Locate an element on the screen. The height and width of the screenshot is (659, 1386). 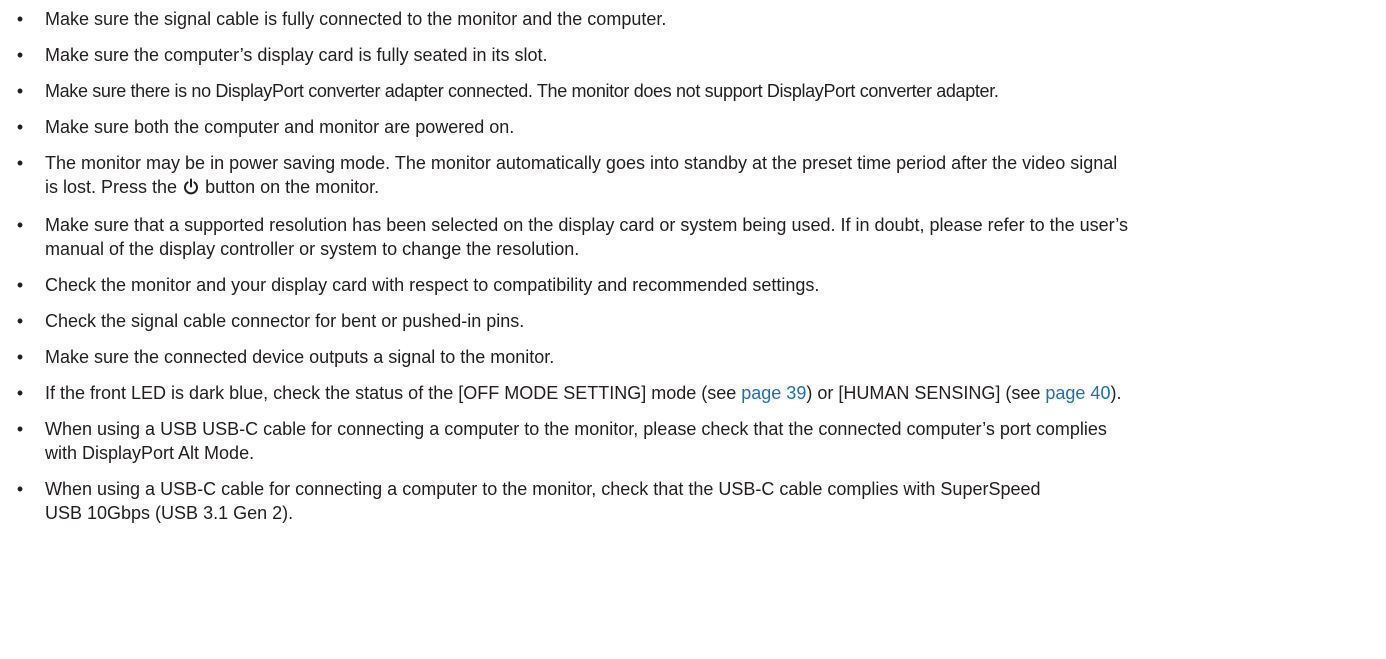
list-item-text: ). is located at coordinates (1116, 393).